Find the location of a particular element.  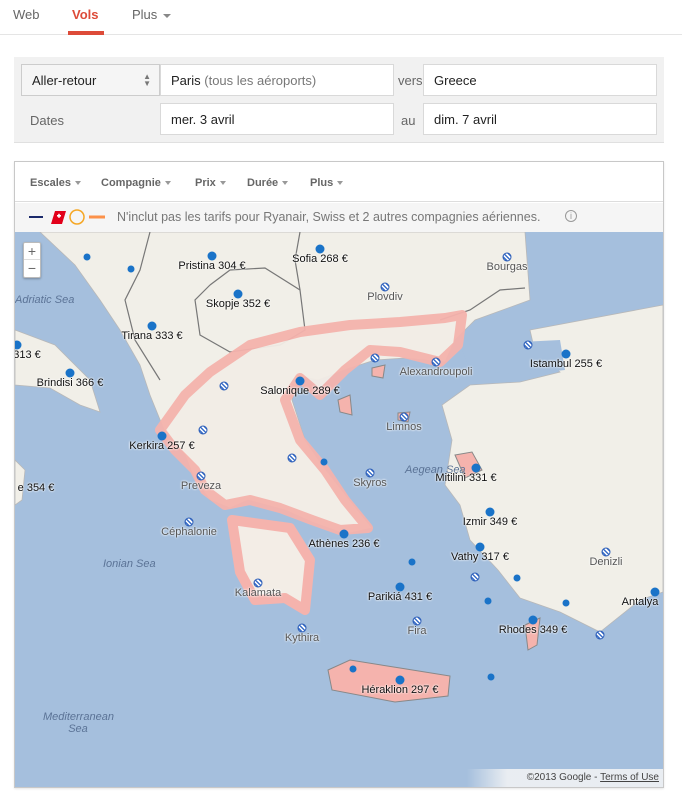

city-price-label: Pristina 304 € is located at coordinates (211, 266).